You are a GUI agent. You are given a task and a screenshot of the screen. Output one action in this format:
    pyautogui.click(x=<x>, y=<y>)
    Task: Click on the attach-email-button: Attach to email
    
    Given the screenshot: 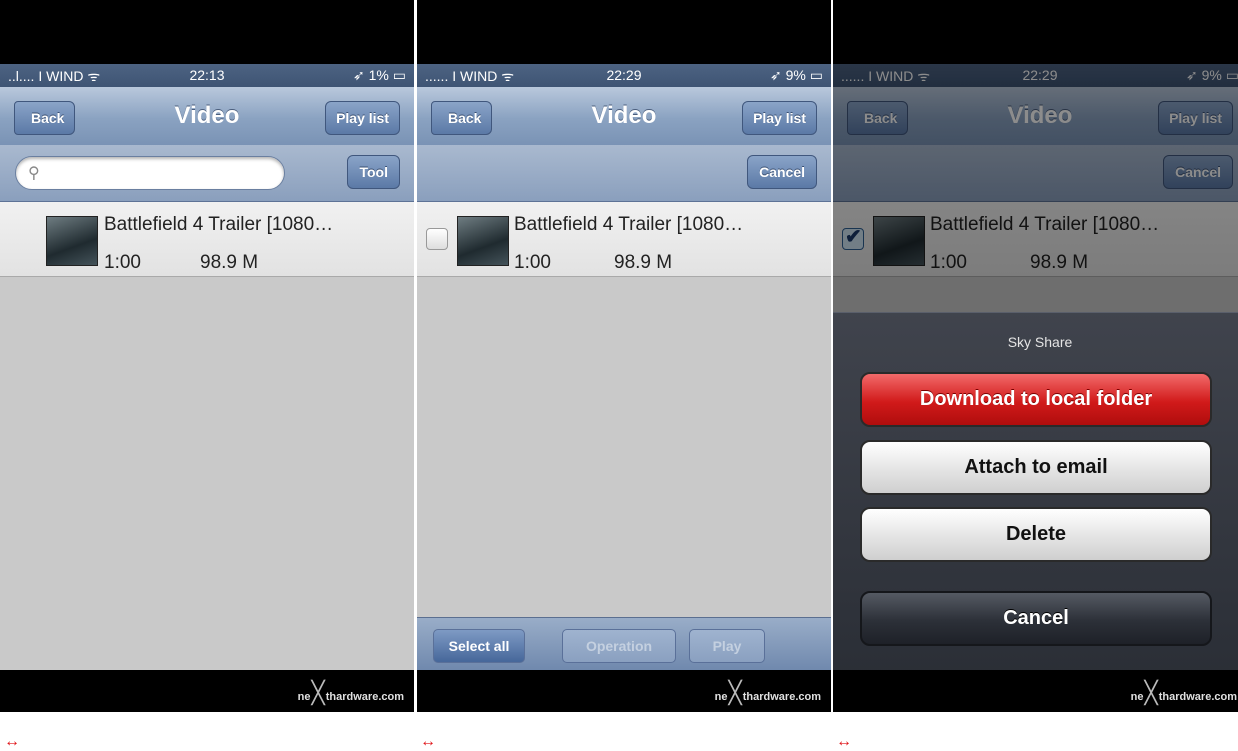 What is the action you would take?
    pyautogui.click(x=1036, y=467)
    